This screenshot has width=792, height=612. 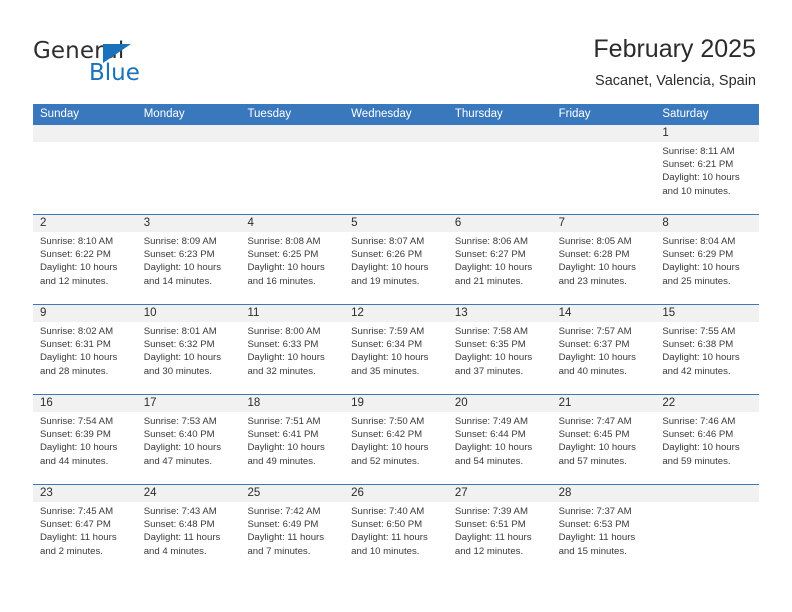 What do you see at coordinates (699, 241) in the screenshot?
I see `sunrise-text: Sunrise: 8:04 AM` at bounding box center [699, 241].